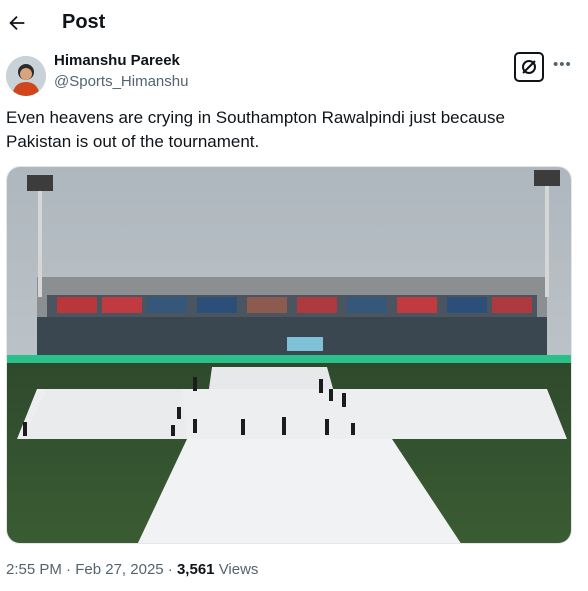  I want to click on page-title: Post, so click(84, 22).